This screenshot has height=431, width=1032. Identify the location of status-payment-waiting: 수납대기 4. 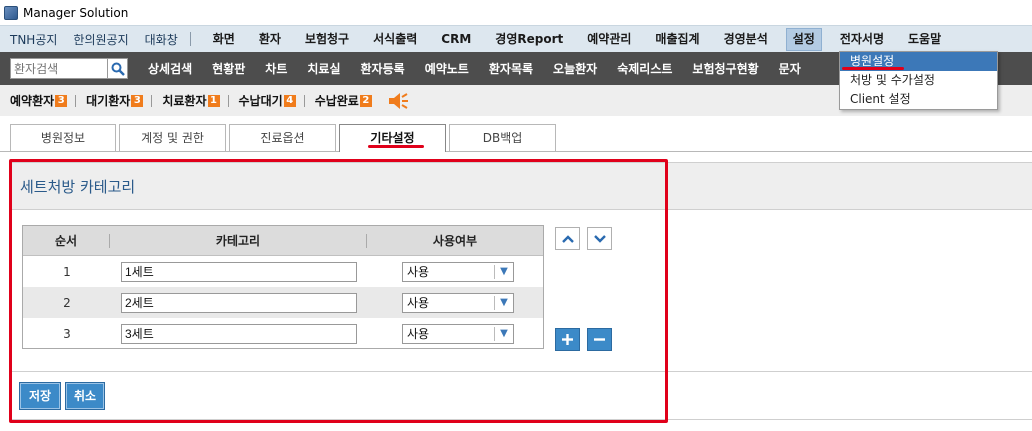
(262, 100).